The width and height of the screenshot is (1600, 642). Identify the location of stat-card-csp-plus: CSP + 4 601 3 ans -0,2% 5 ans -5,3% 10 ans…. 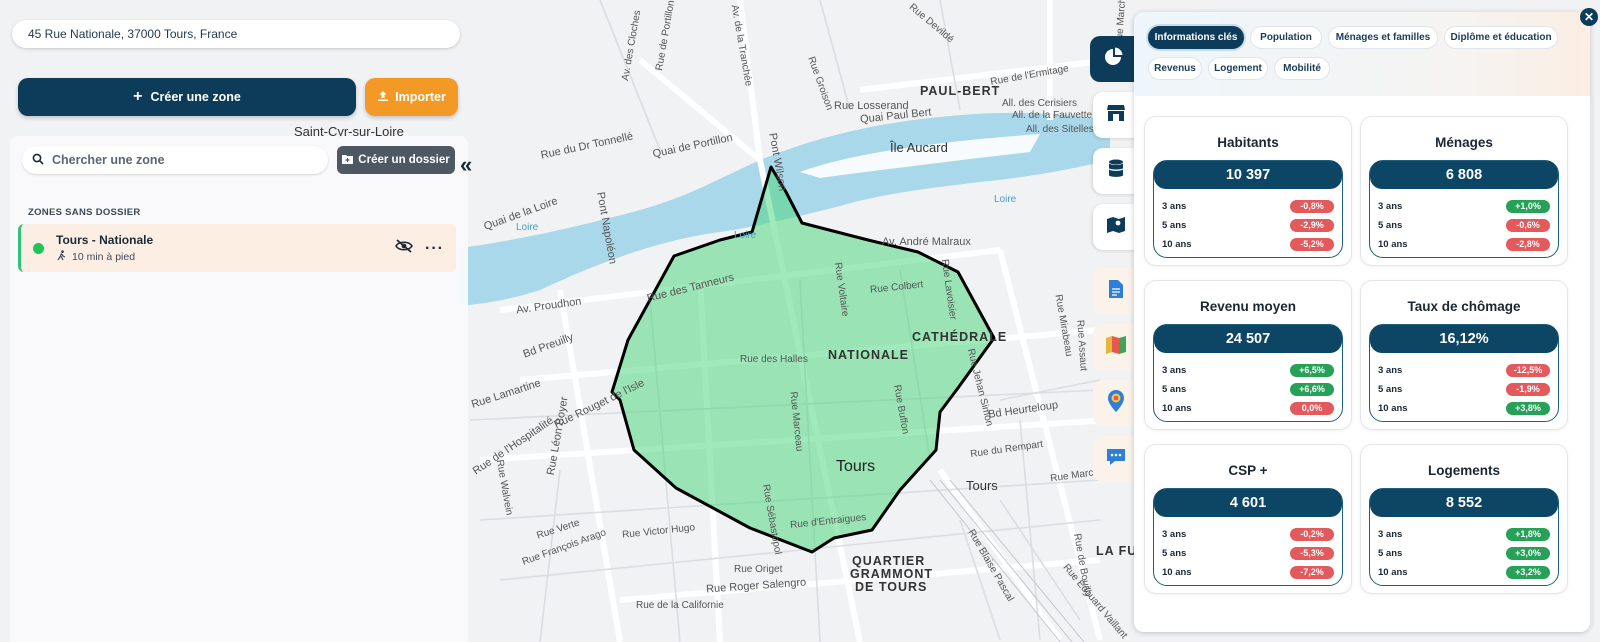
(1248, 519).